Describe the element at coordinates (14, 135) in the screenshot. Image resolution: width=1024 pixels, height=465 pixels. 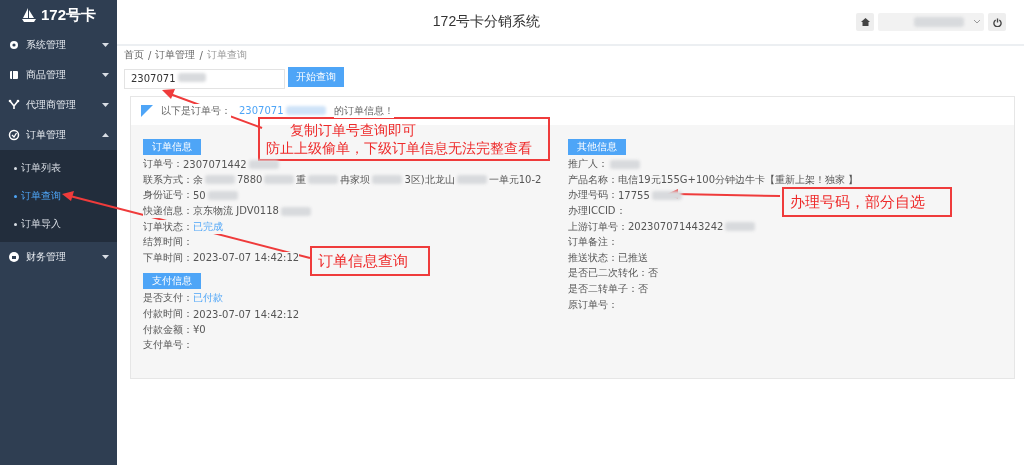
I see `check-circle-icon` at that location.